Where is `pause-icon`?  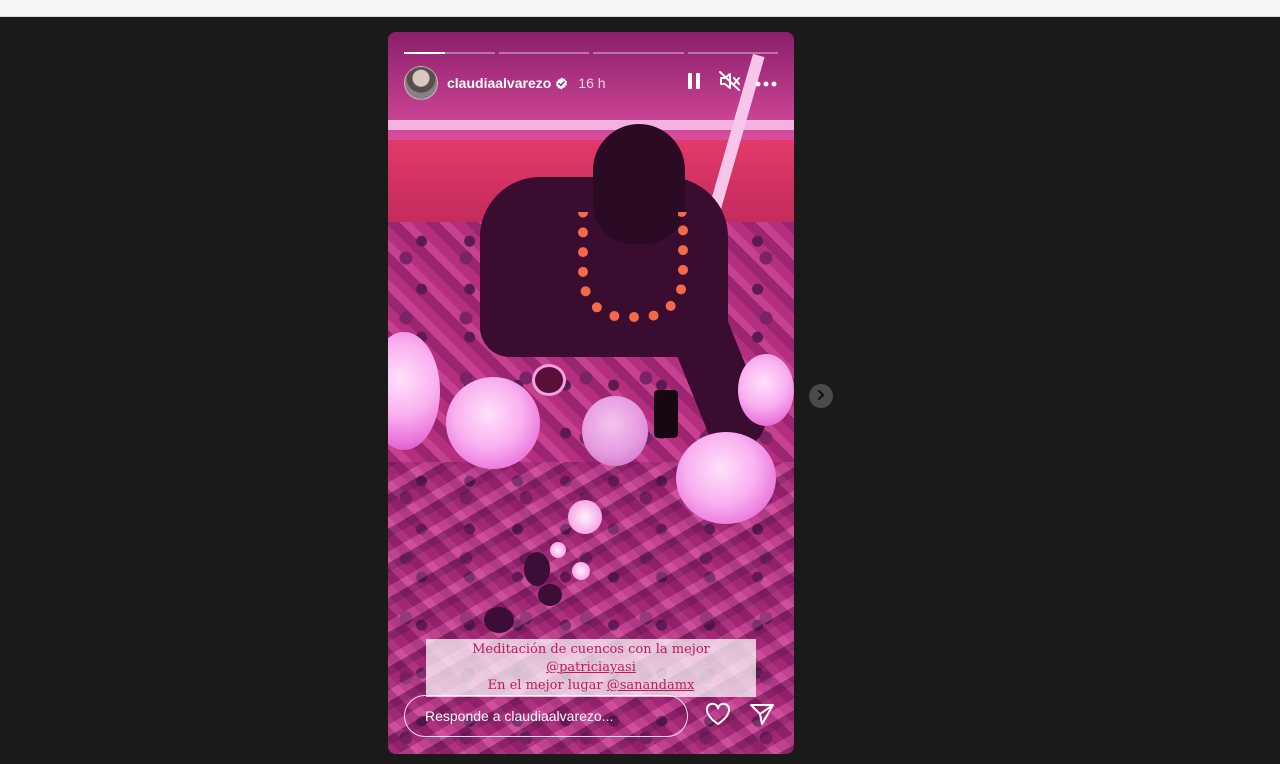 pause-icon is located at coordinates (694, 83).